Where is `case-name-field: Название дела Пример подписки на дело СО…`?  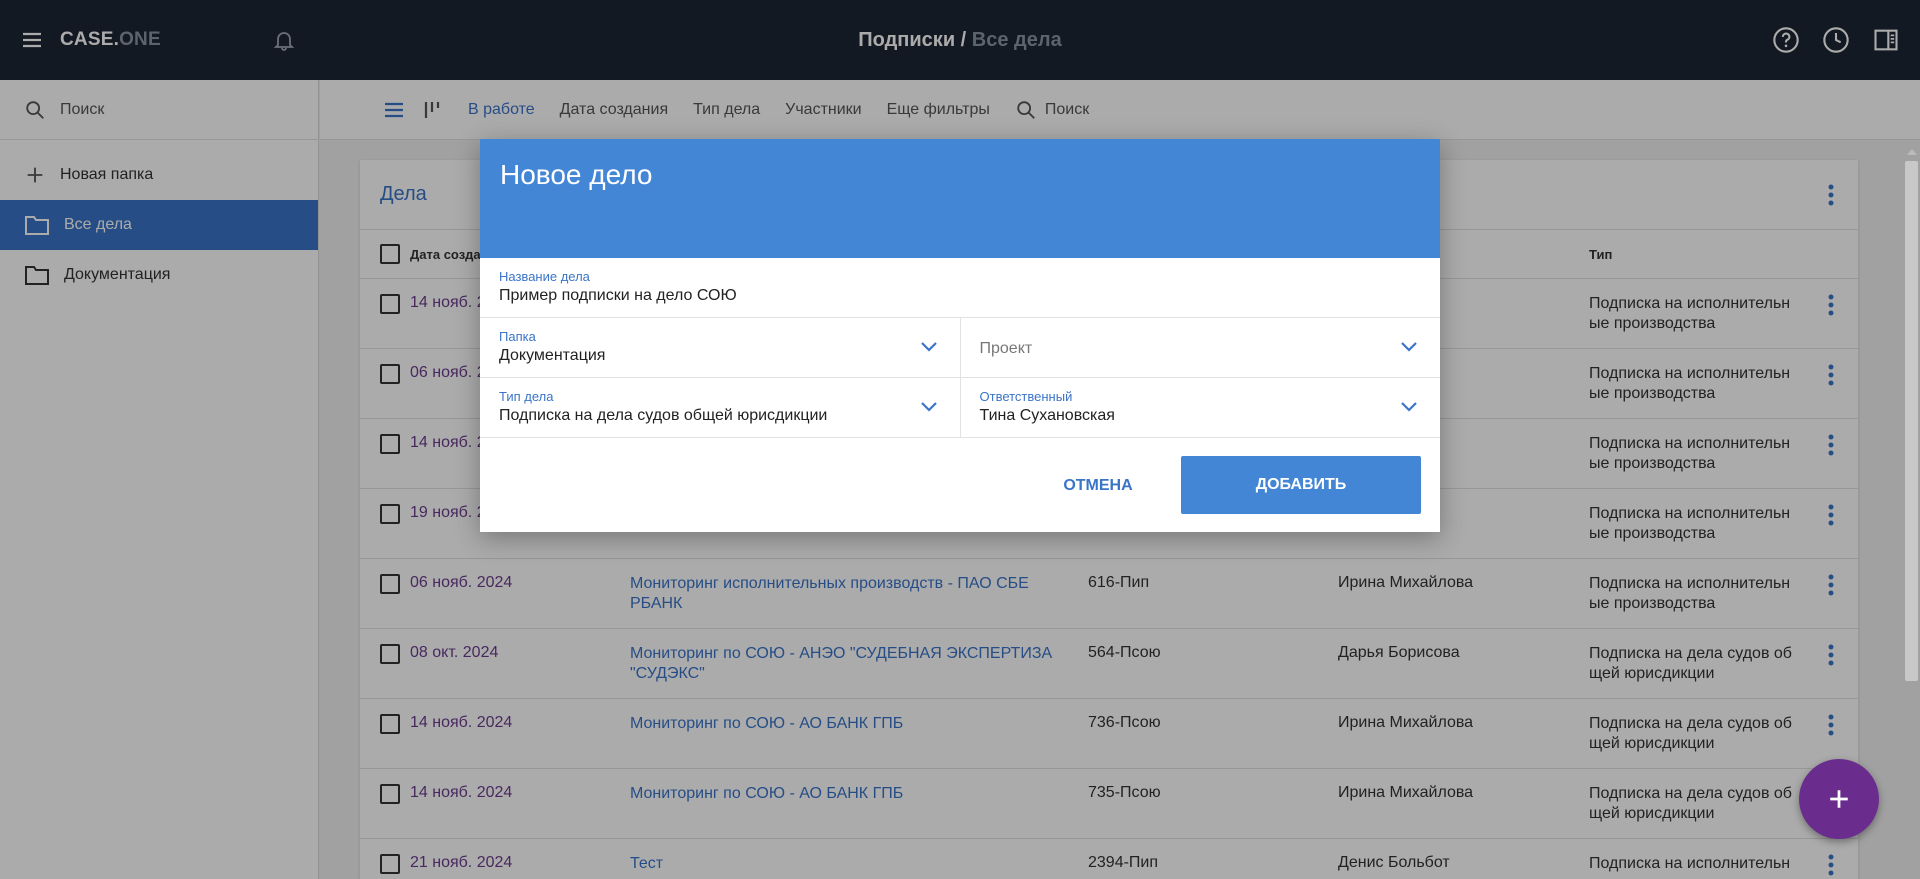 case-name-field: Название дела Пример подписки на дело СО… is located at coordinates (960, 287).